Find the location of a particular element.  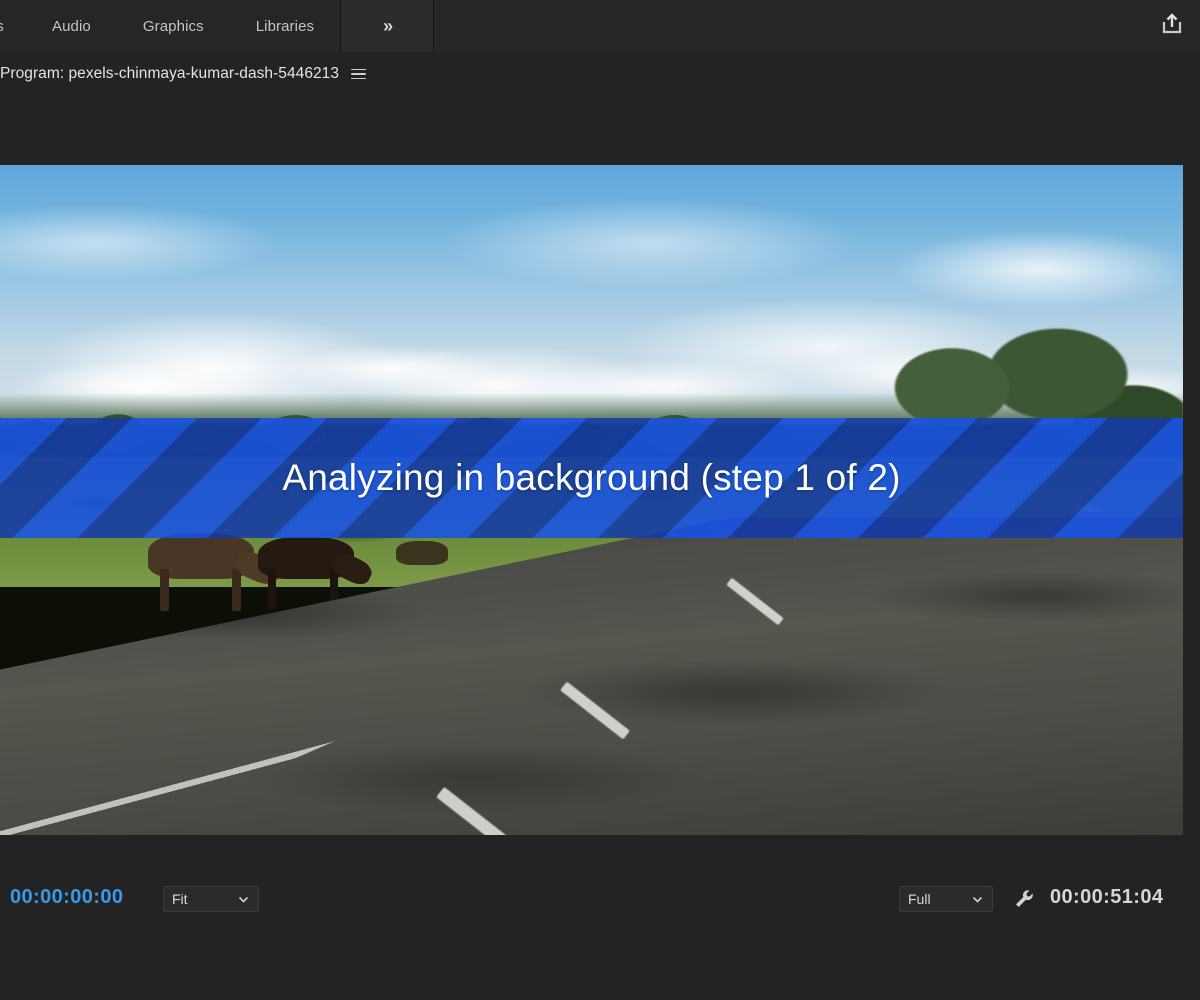

tab-label: Audio is located at coordinates (71, 26).